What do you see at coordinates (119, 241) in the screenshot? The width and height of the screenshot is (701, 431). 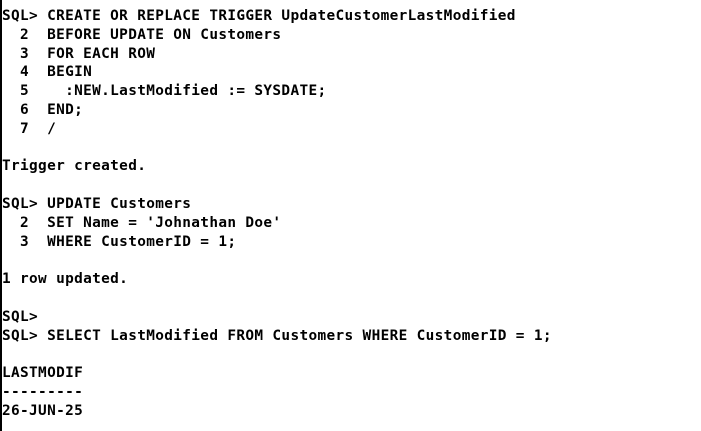 I see `console-line: 3 WHERE CustomerID = 1;` at bounding box center [119, 241].